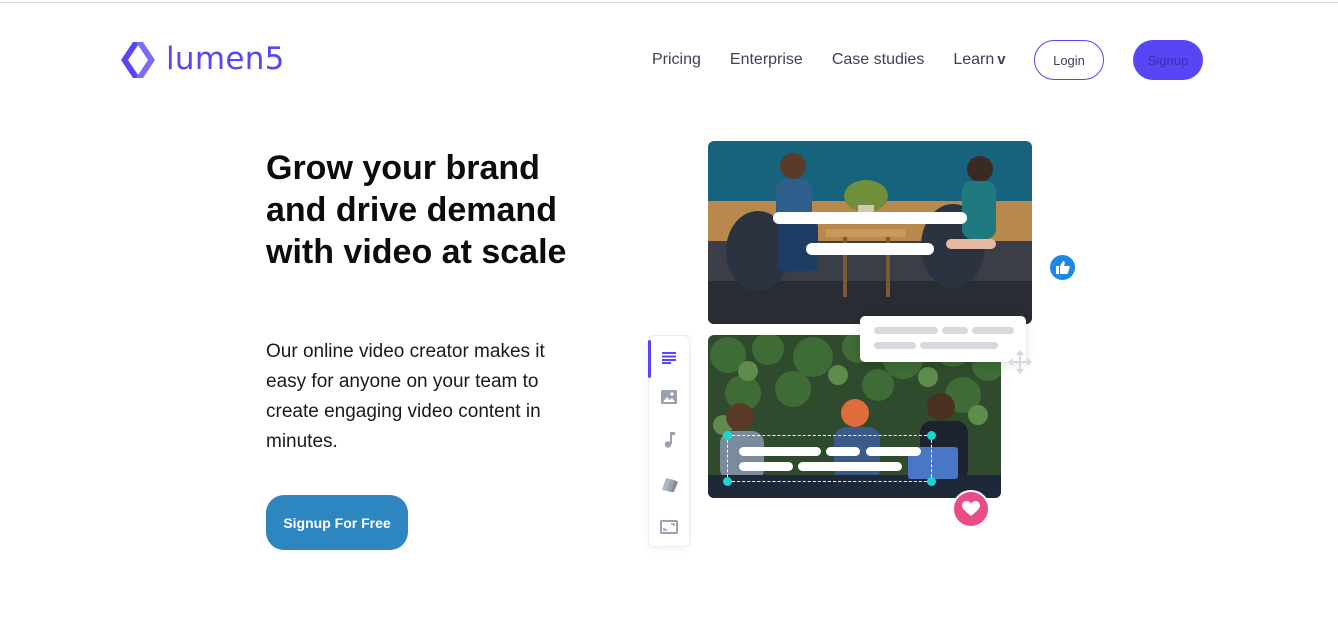 The height and width of the screenshot is (621, 1338). Describe the element at coordinates (943, 339) in the screenshot. I see `text-block-card` at that location.